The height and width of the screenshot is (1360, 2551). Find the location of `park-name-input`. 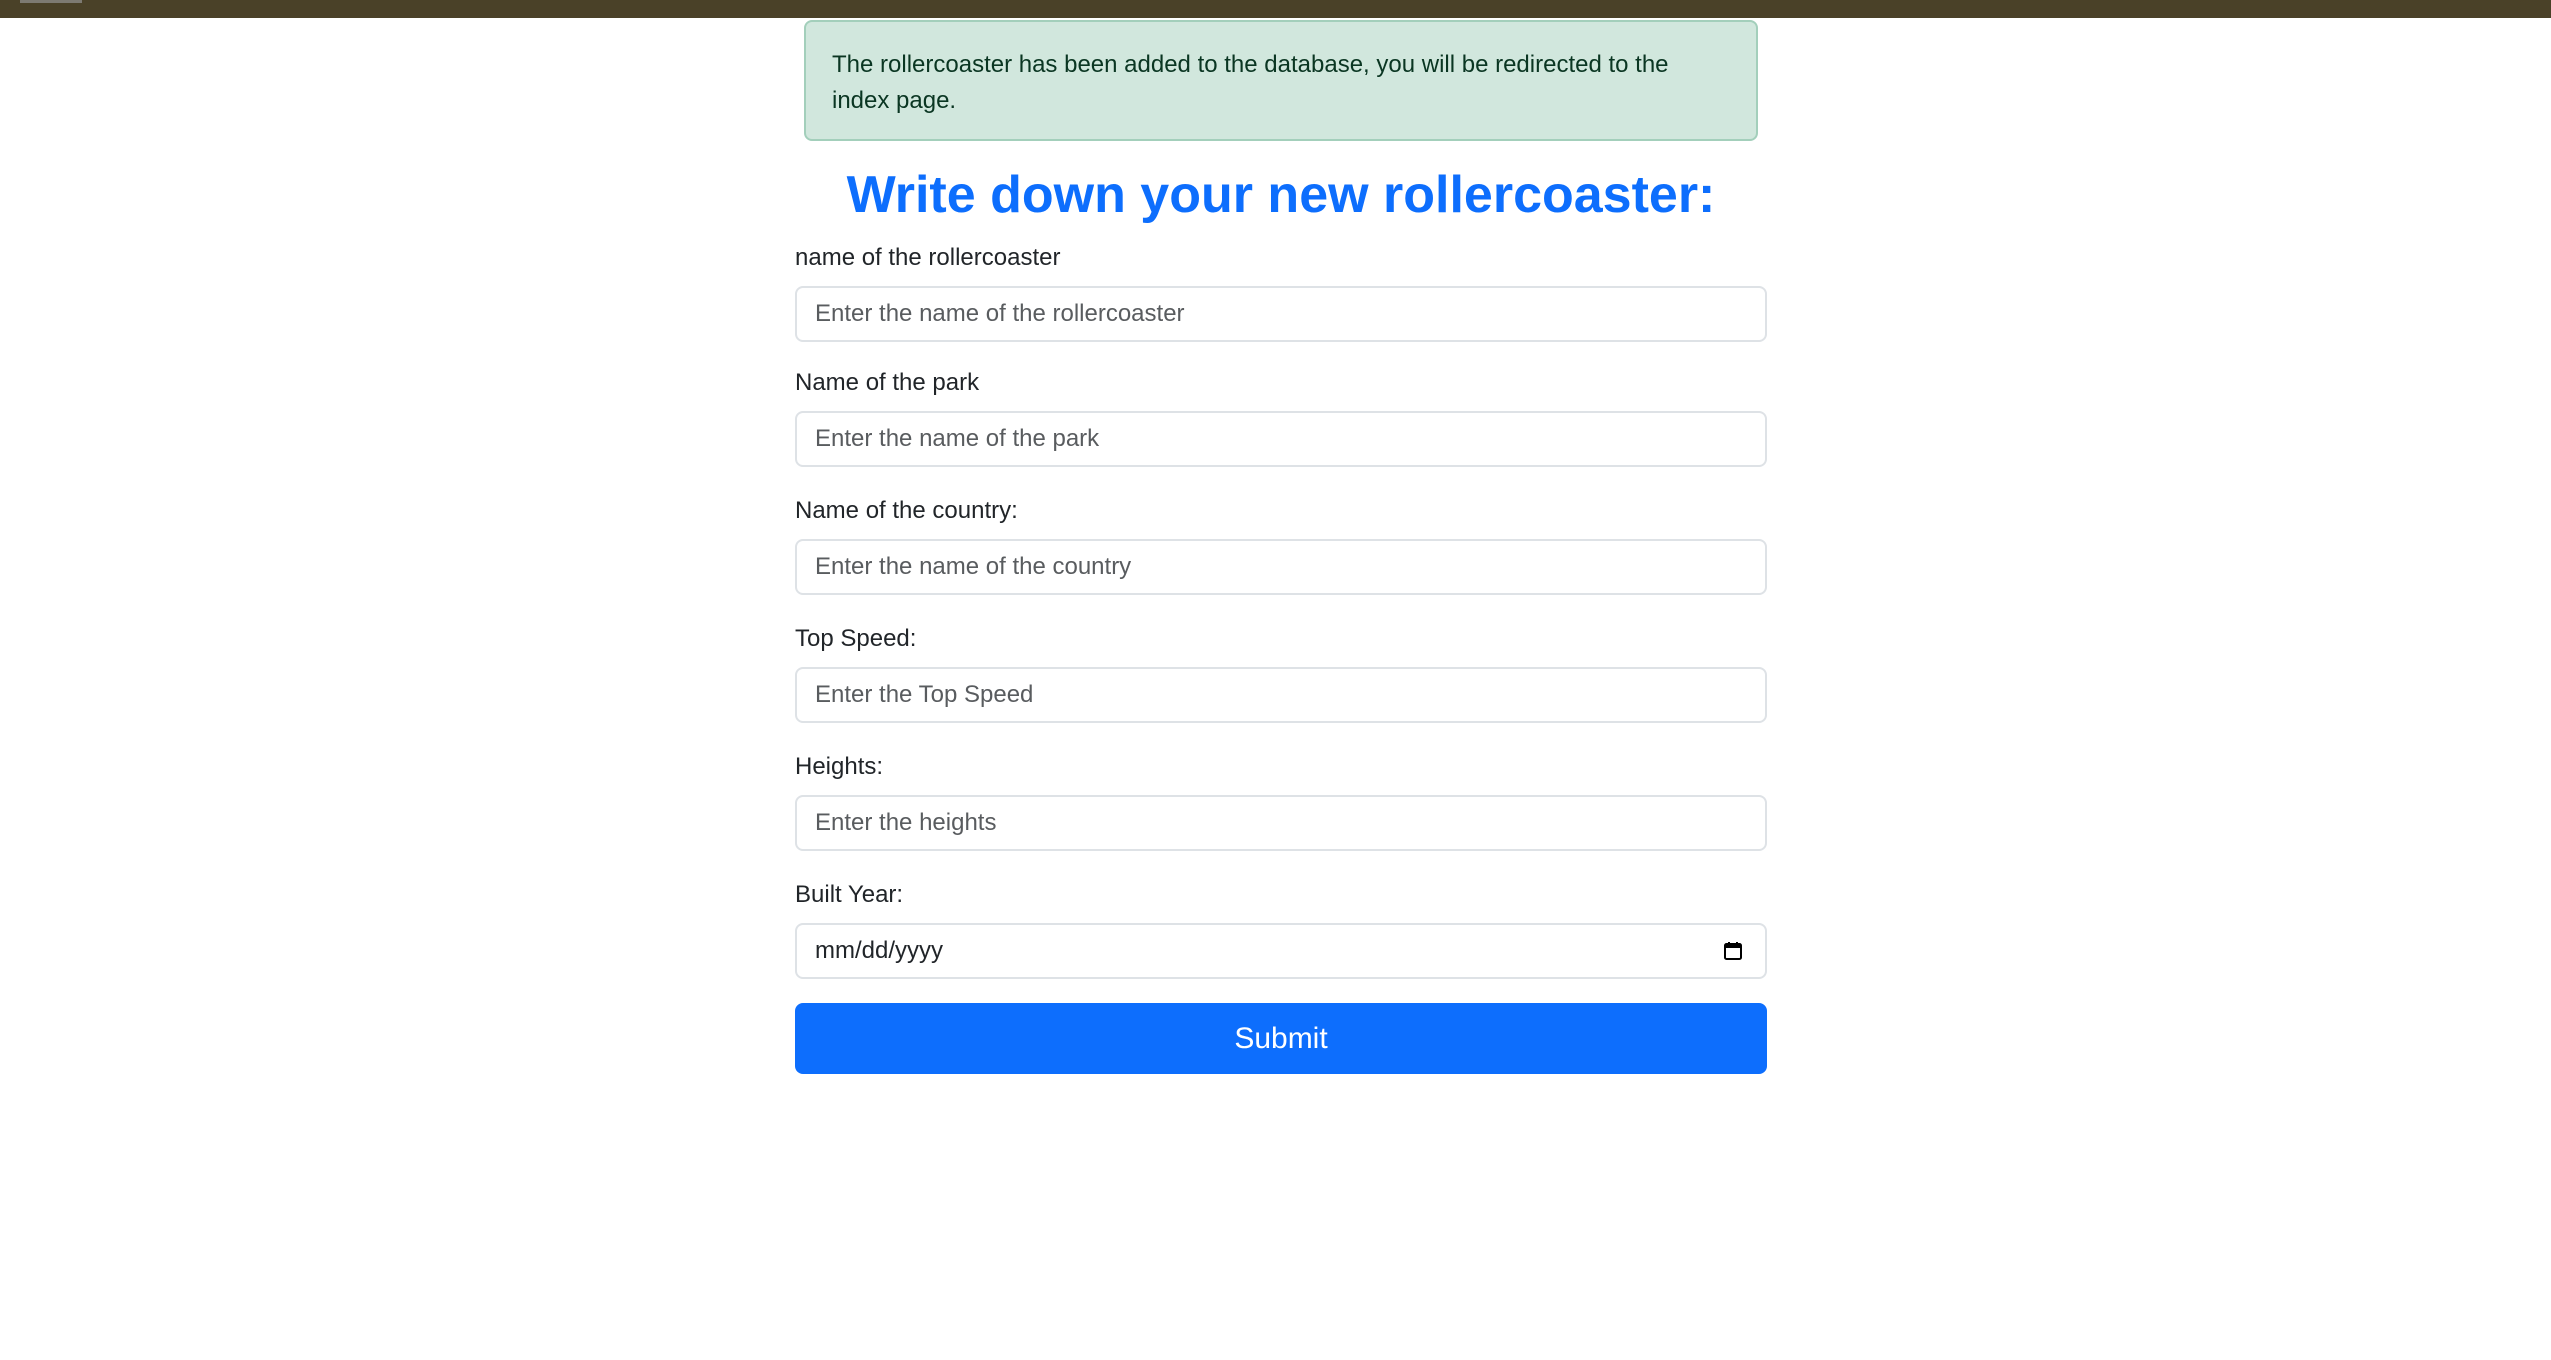

park-name-input is located at coordinates (1281, 439).